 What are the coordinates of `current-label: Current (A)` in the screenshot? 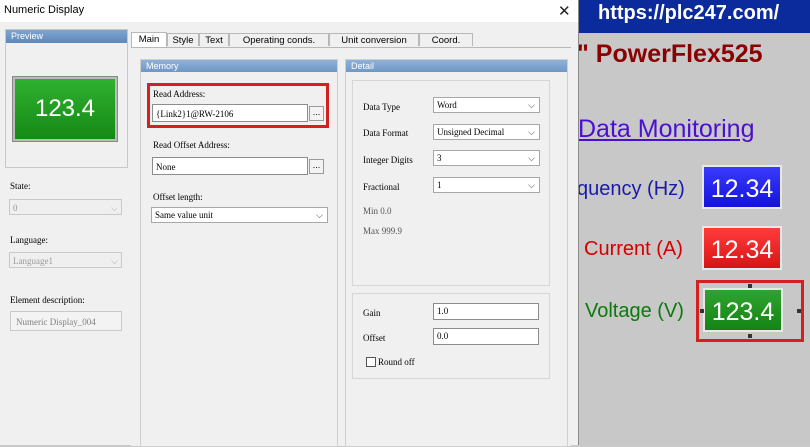 It's located at (633, 249).